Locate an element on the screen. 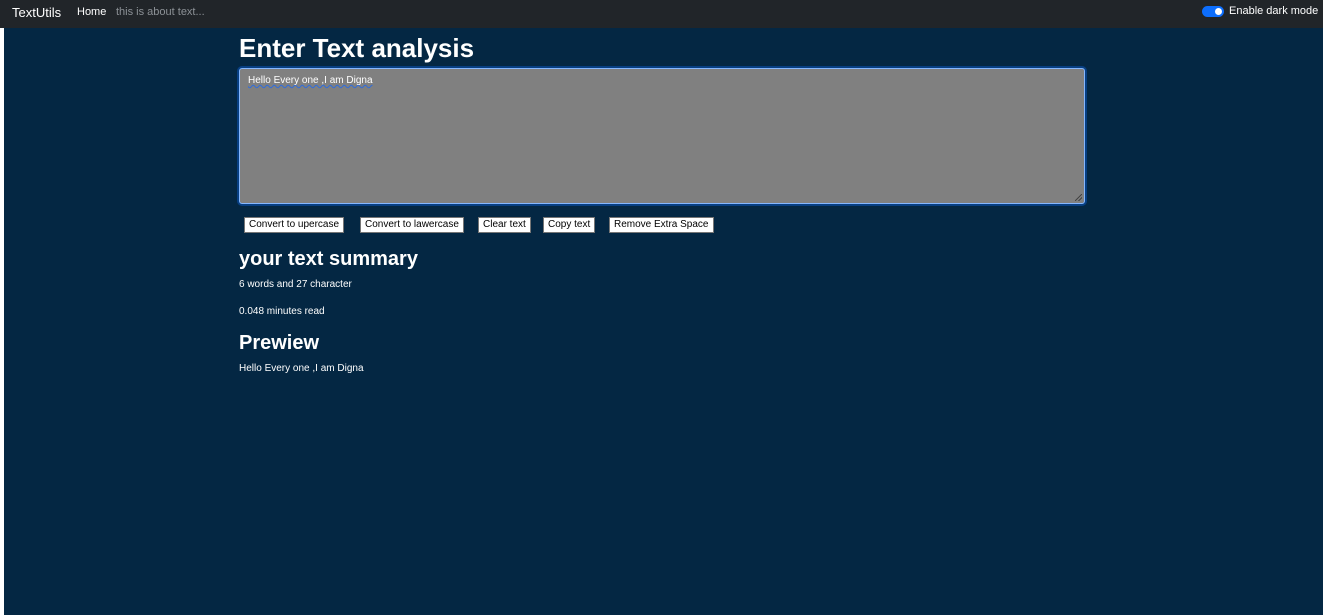 The width and height of the screenshot is (1323, 615). read-time-text: 0.048 minutes read is located at coordinates (282, 311).